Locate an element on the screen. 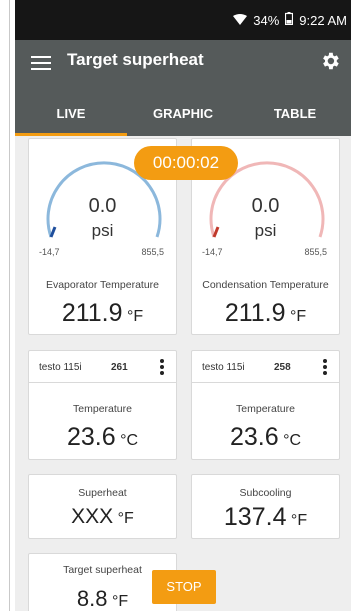 The image size is (351, 611). subcooling-label: Subcooling is located at coordinates (265, 493).